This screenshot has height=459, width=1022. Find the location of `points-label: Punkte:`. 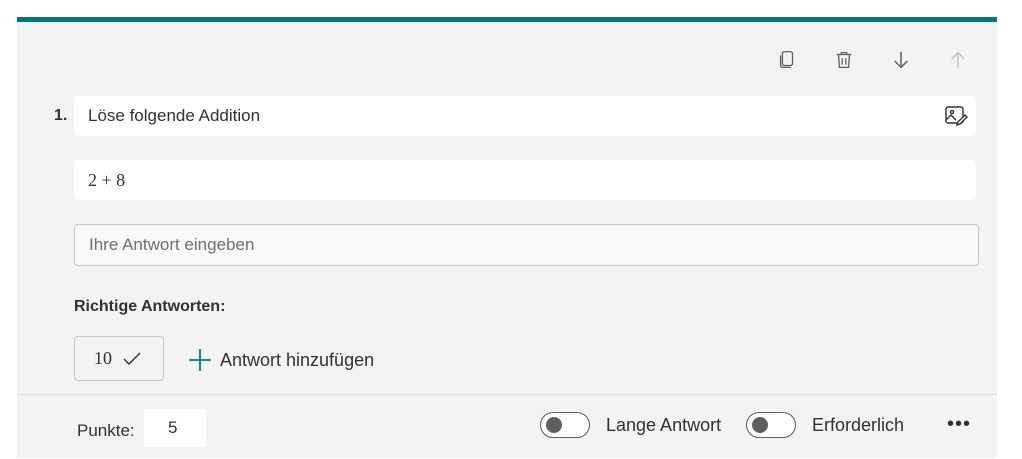

points-label: Punkte: is located at coordinates (106, 430).